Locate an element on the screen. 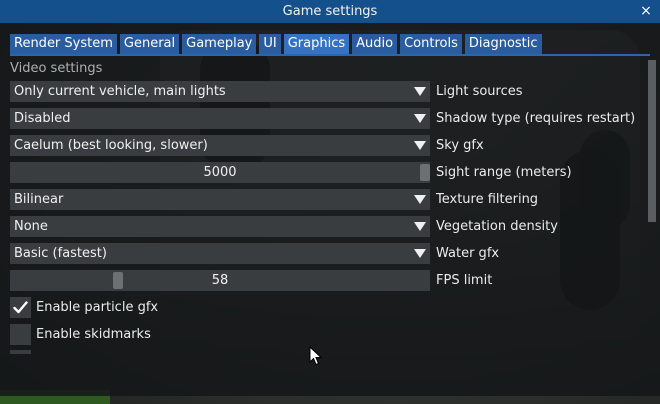 The image size is (660, 404). close-icon: × is located at coordinates (646, 11).